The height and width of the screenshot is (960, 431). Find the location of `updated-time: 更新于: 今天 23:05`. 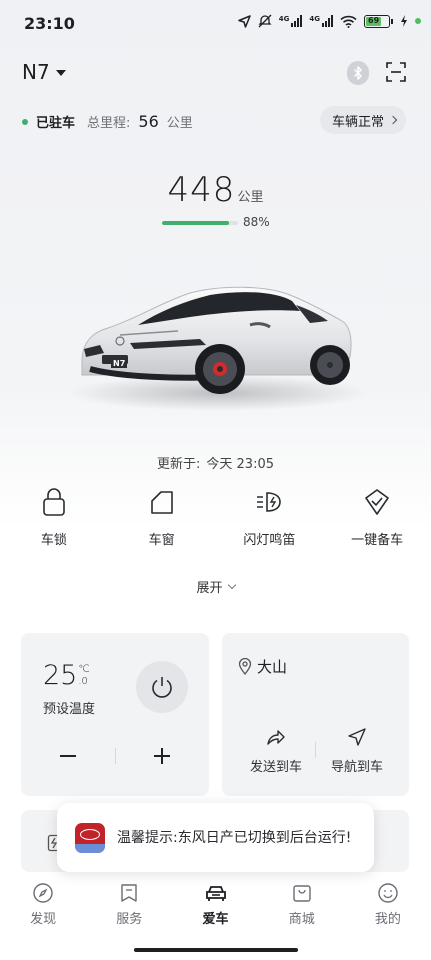

updated-time: 更新于: 今天 23:05 is located at coordinates (215, 462).